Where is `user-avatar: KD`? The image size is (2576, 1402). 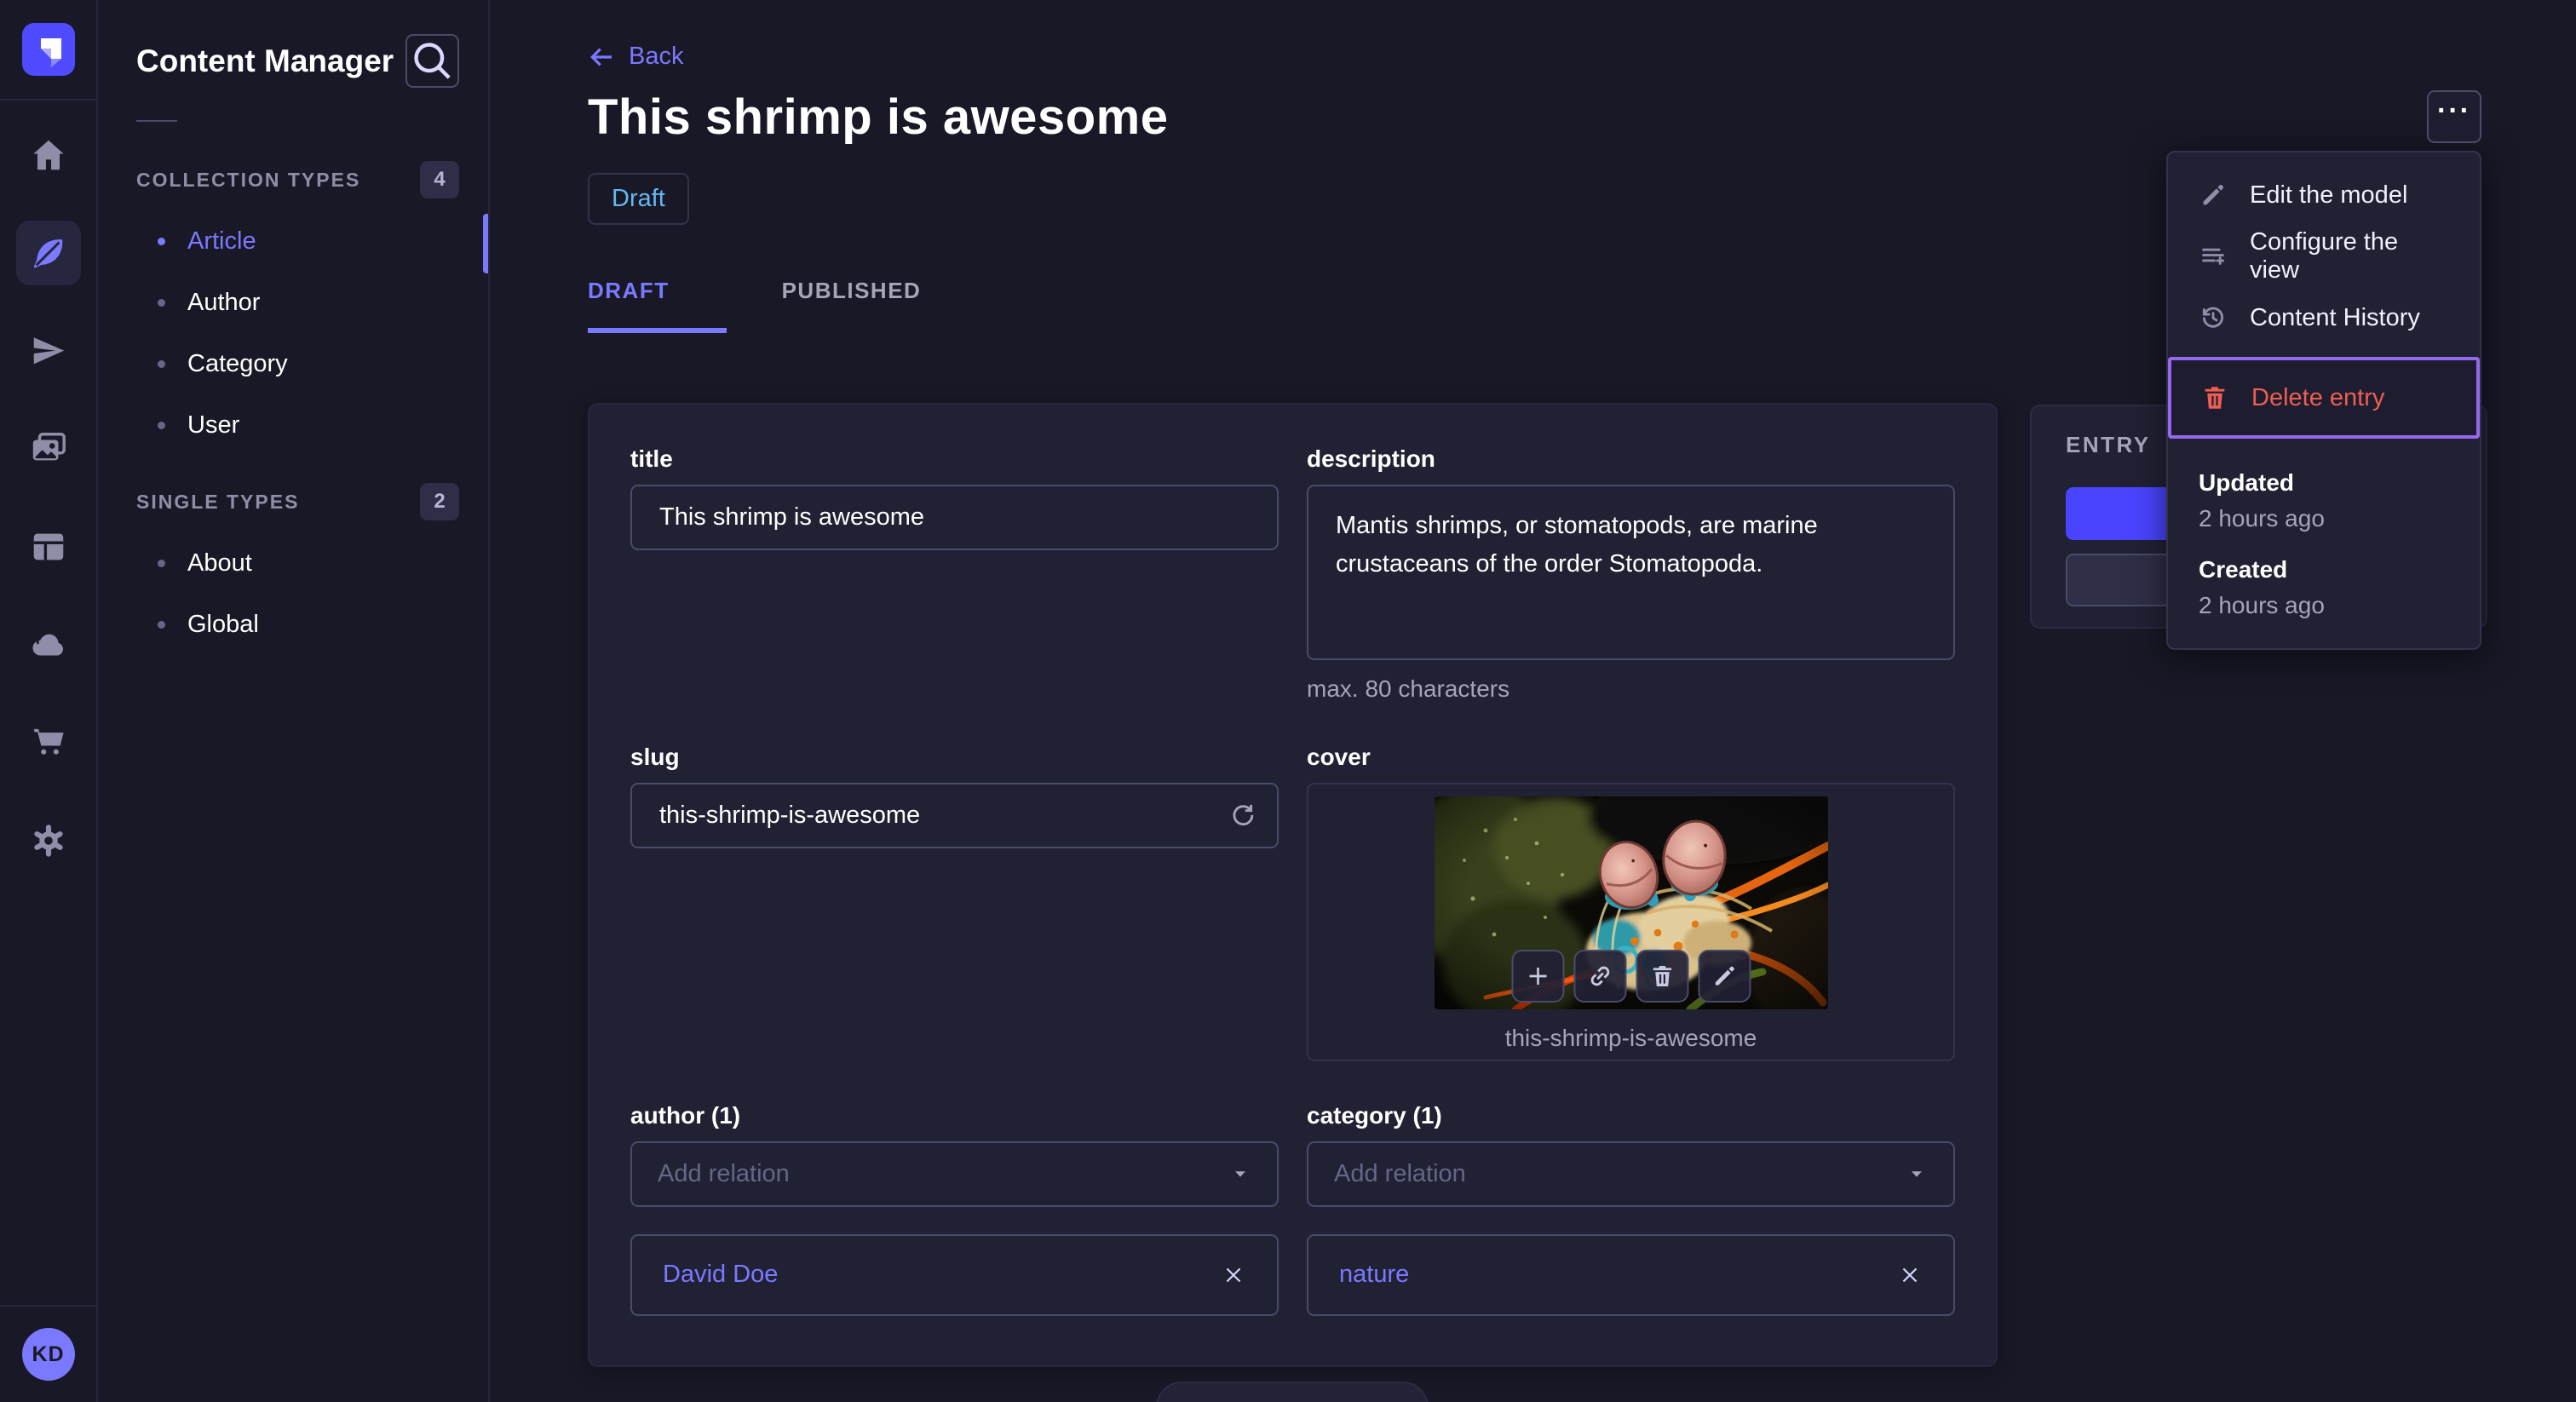
user-avatar: KD is located at coordinates (48, 1354).